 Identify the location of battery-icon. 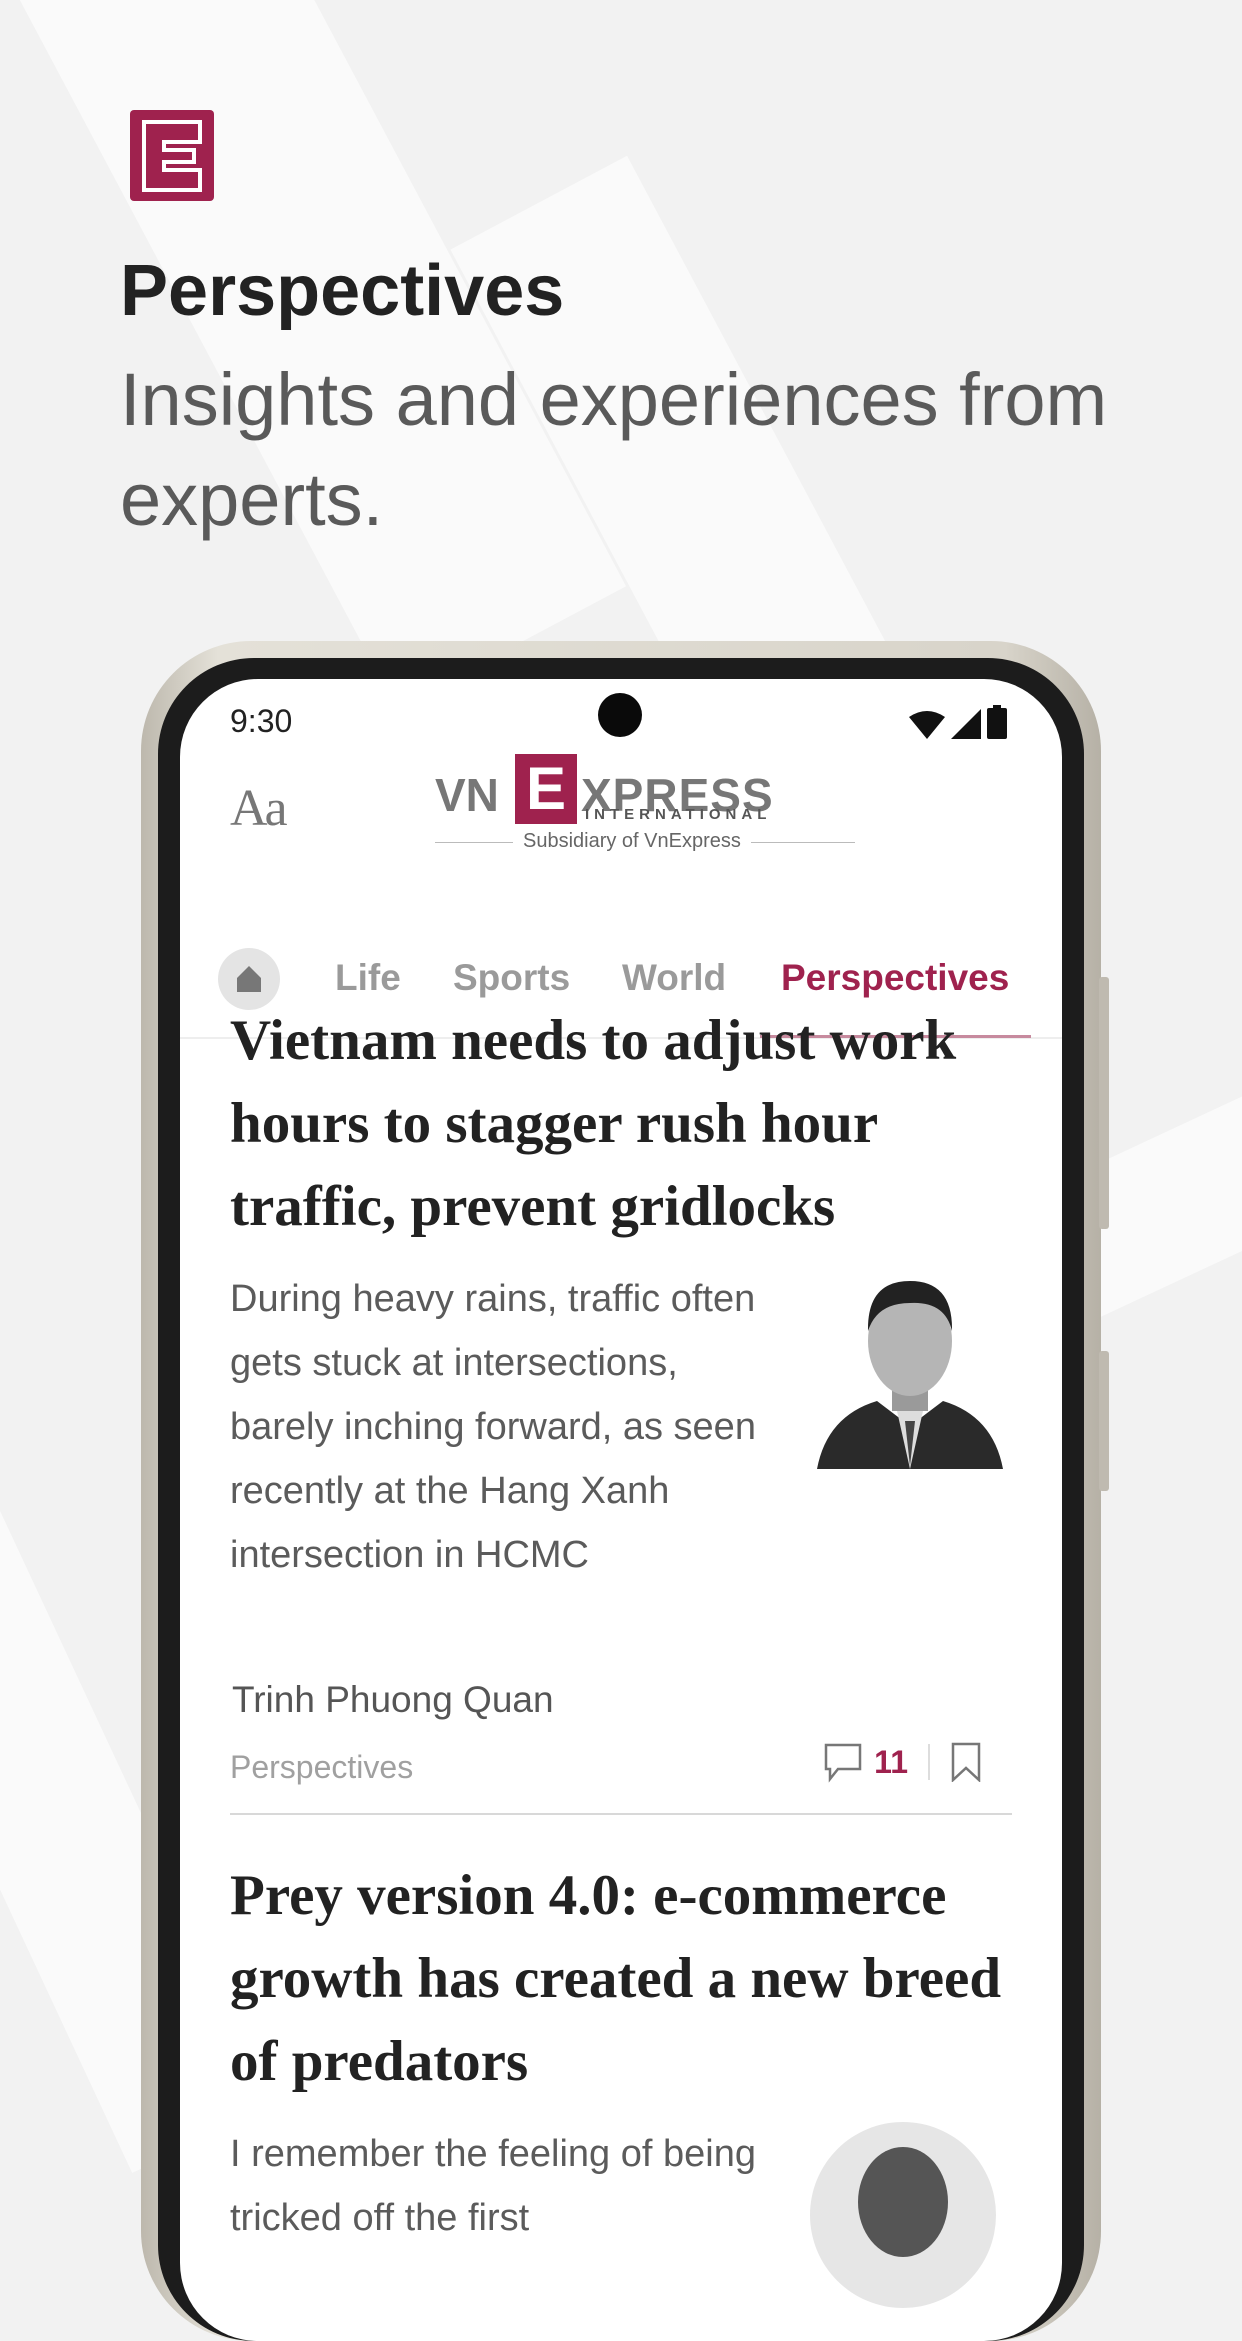
(997, 722).